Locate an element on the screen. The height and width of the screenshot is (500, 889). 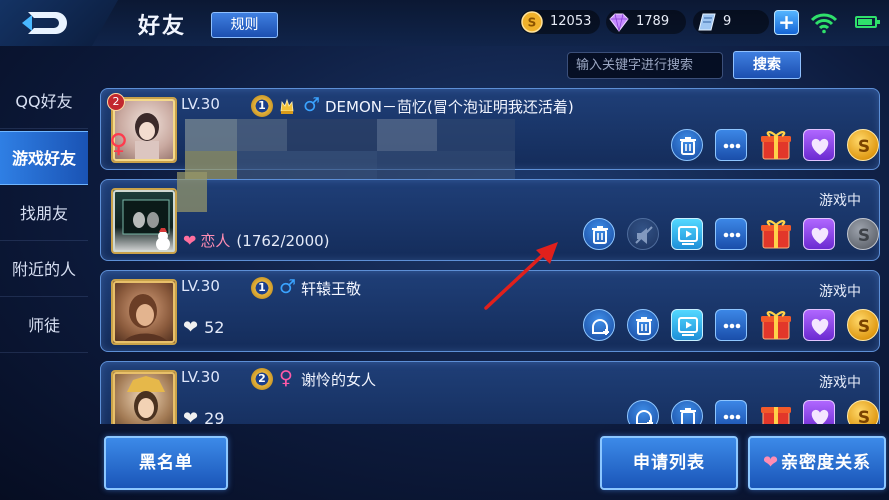
voucher-counter: 9 is located at coordinates (731, 22).